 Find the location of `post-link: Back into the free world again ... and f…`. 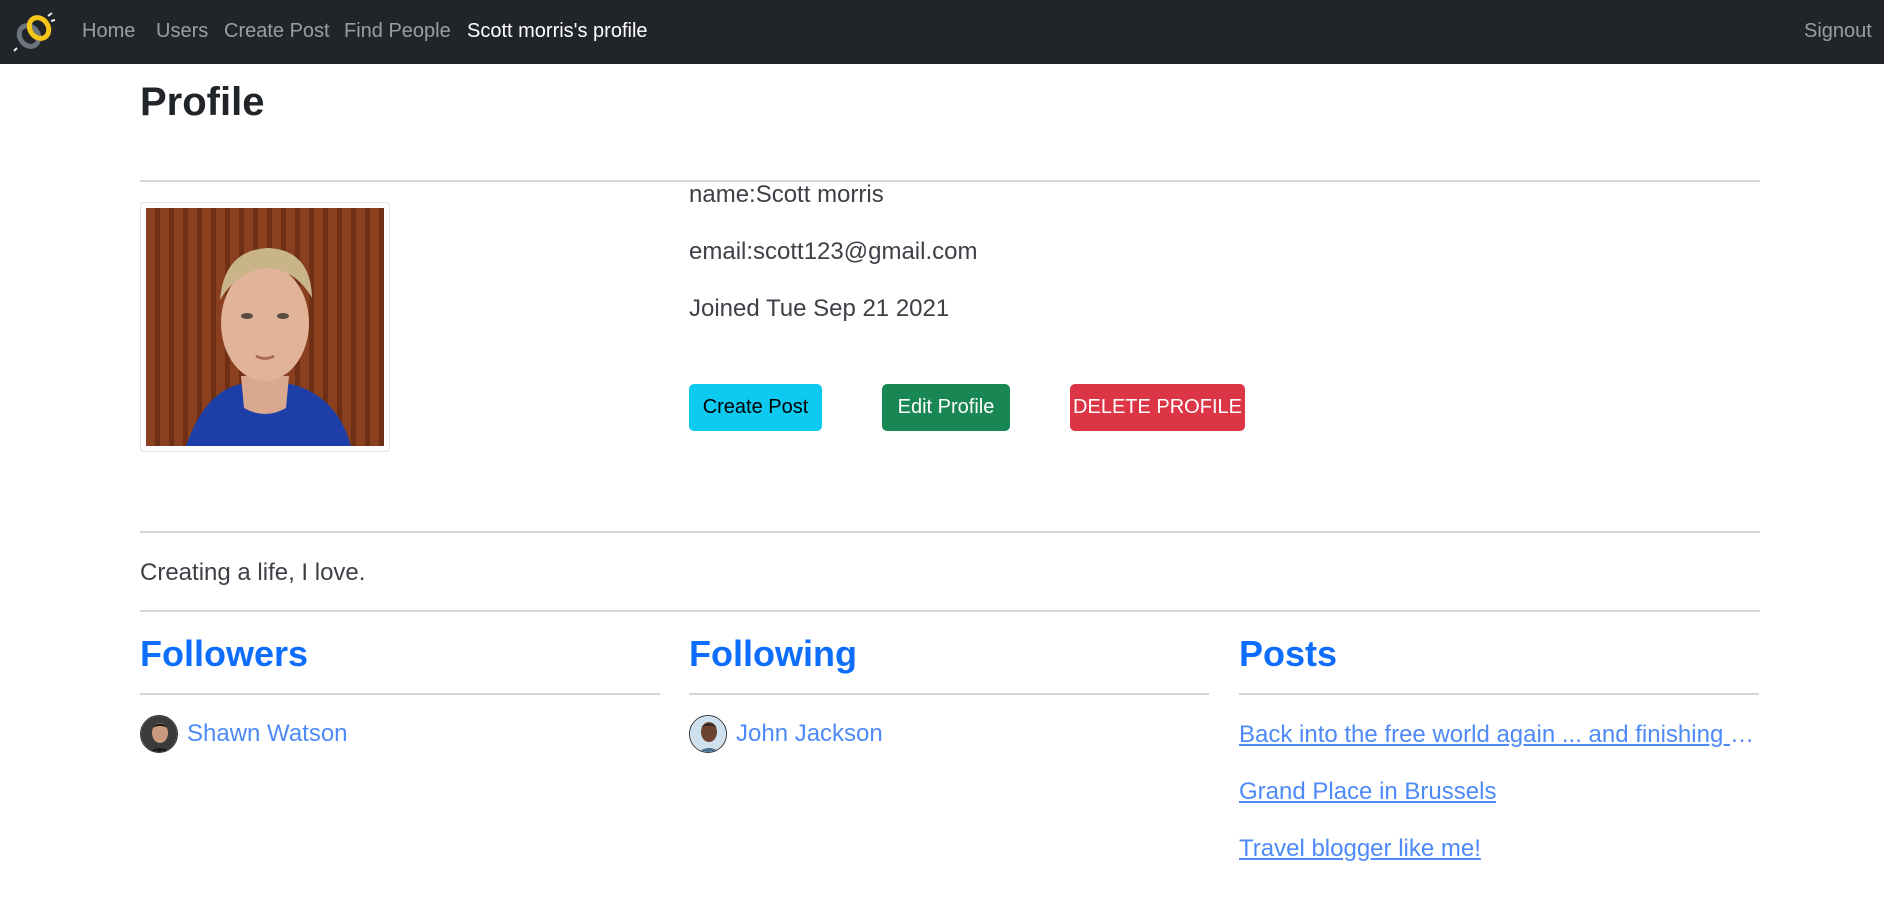

post-link: Back into the free world again ... and f… is located at coordinates (1499, 735).